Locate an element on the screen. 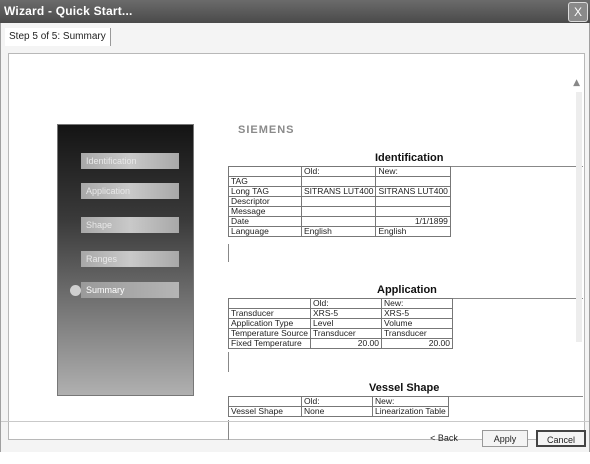 The height and width of the screenshot is (464, 590). table-cell: None is located at coordinates (337, 411).